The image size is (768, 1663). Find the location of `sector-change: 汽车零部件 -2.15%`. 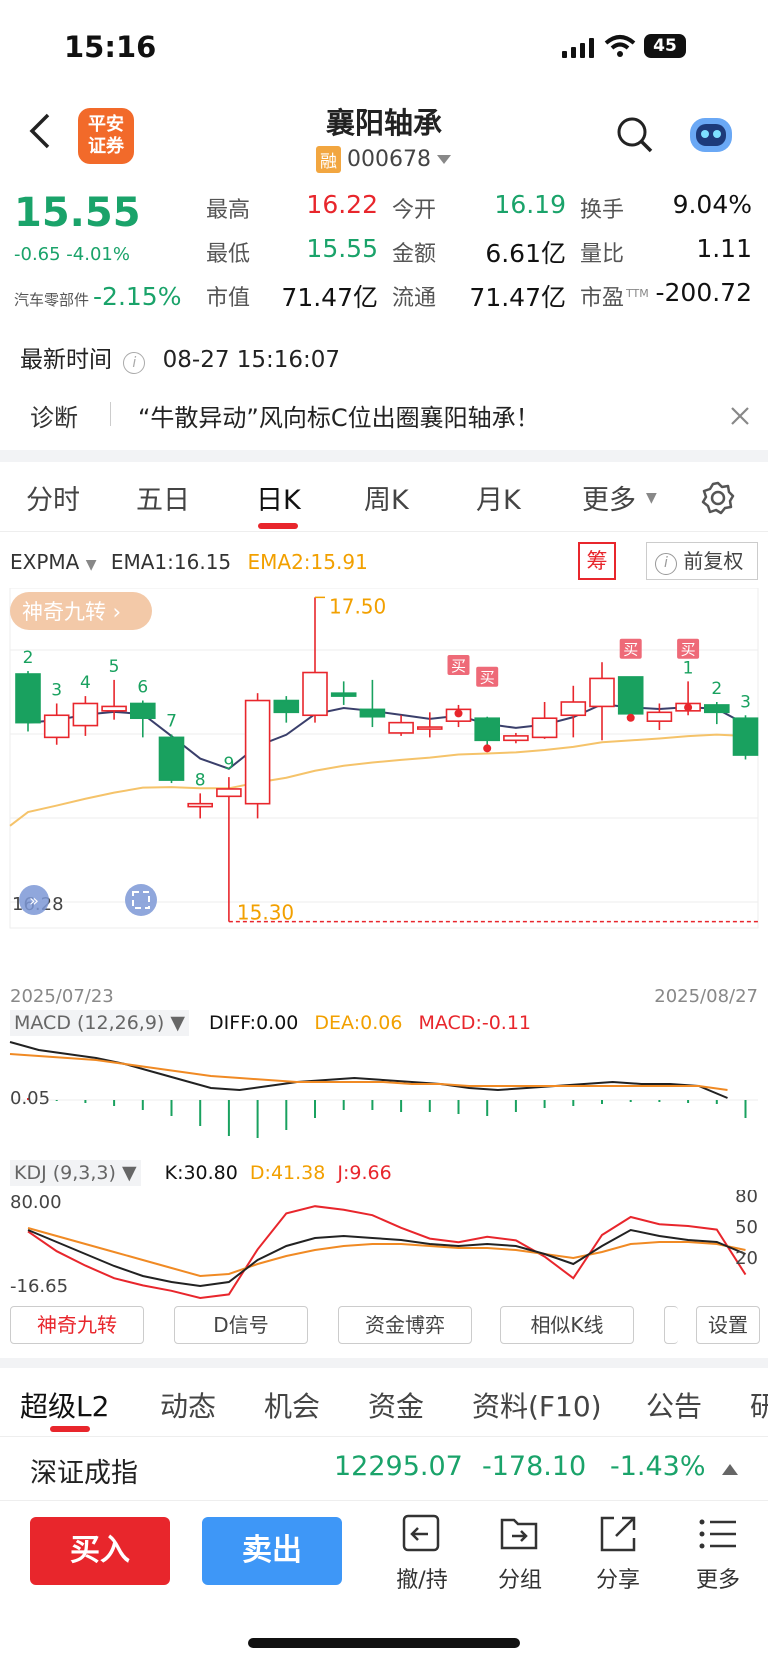

sector-change: 汽车零部件 -2.15% is located at coordinates (97, 296).